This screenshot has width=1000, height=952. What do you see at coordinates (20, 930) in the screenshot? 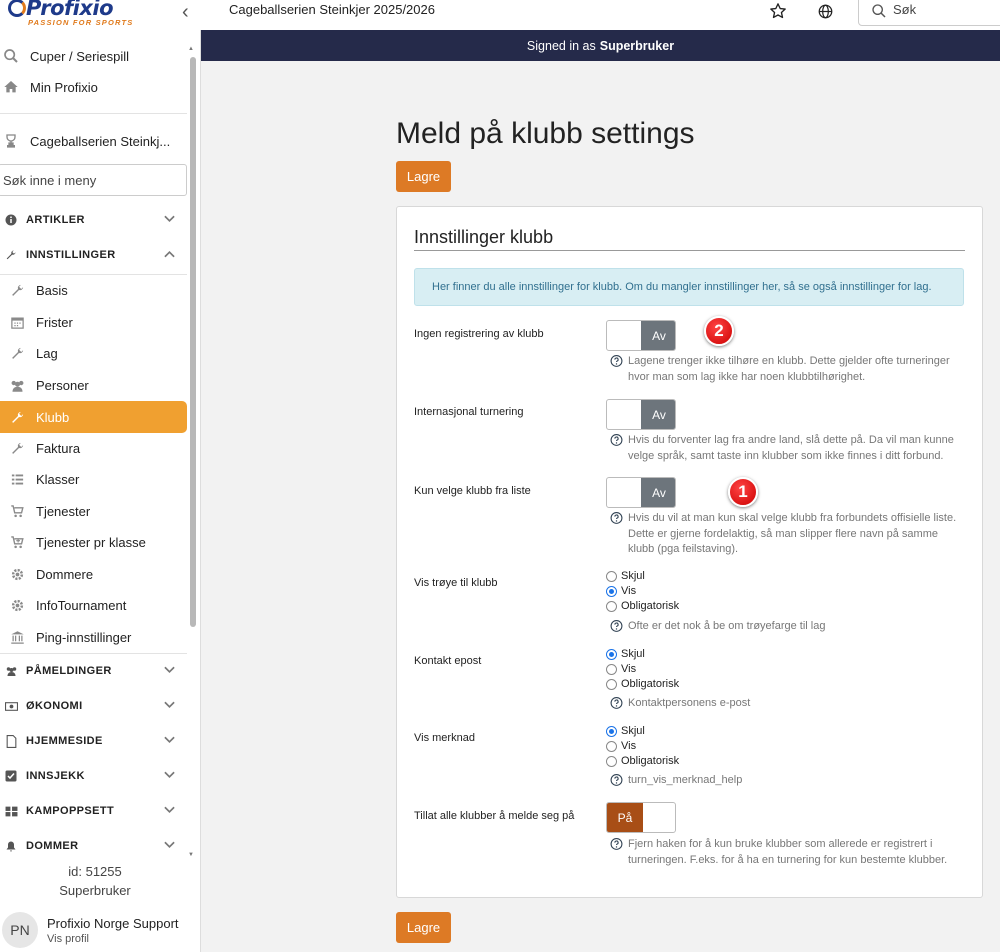
I see `avatar: PN` at bounding box center [20, 930].